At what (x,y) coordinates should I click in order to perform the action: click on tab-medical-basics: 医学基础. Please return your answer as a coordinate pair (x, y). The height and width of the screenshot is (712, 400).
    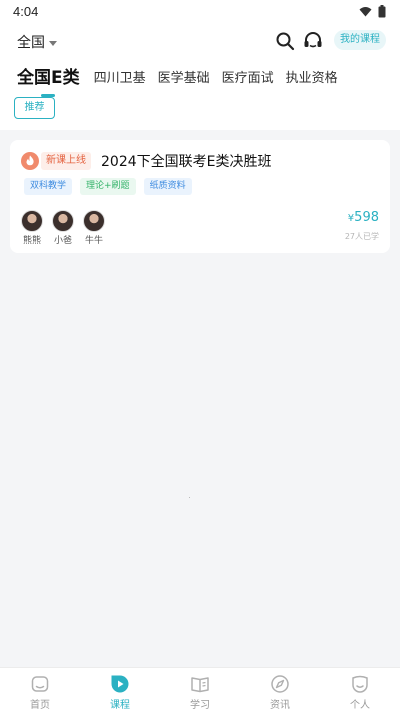
    Looking at the image, I should click on (184, 79).